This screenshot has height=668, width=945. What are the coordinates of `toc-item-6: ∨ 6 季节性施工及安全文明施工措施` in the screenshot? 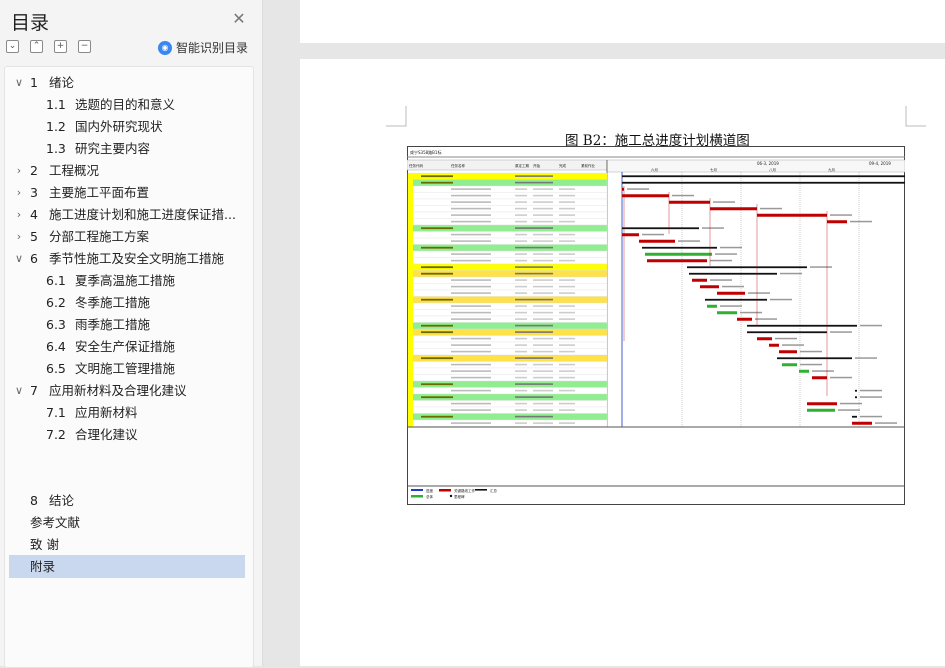 It's located at (129, 259).